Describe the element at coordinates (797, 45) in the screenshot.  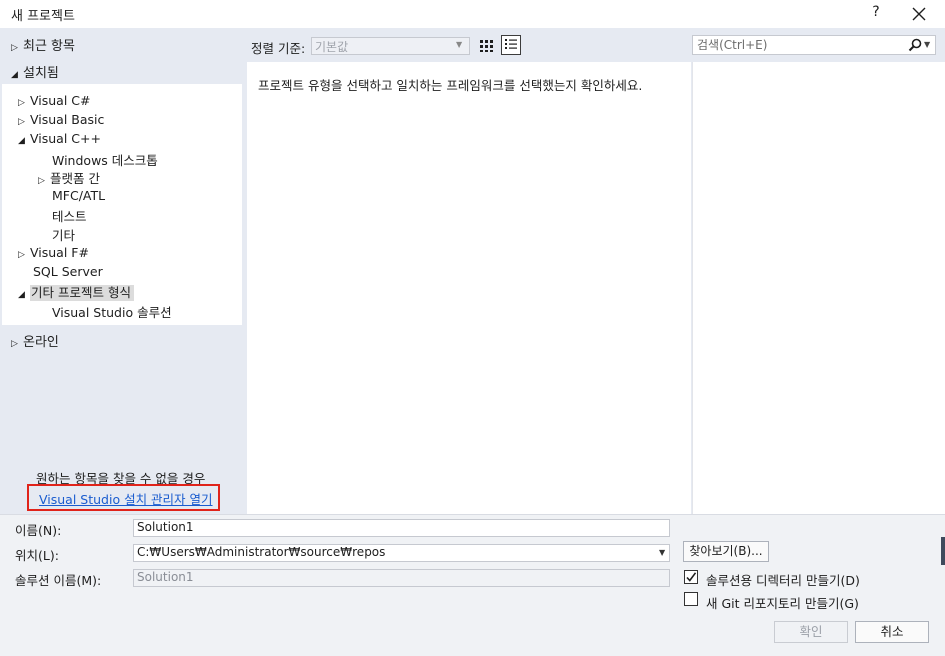
I see `search-input` at that location.